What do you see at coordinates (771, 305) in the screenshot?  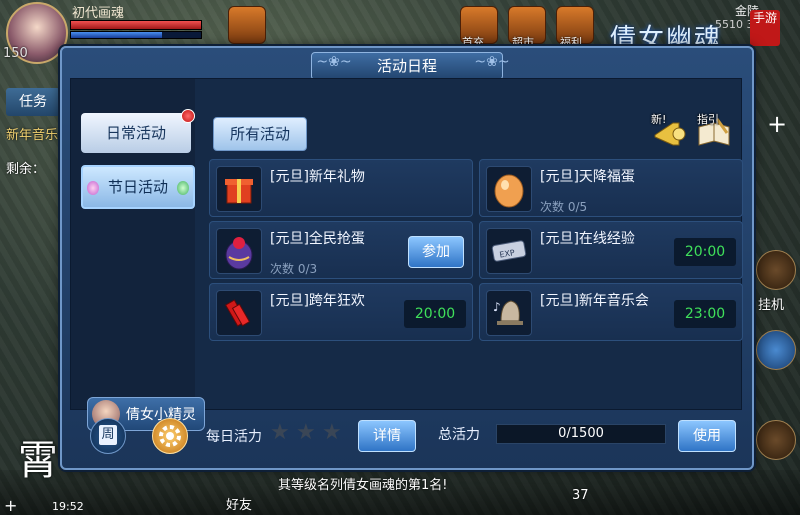 I see `hang-label: 挂机` at bounding box center [771, 305].